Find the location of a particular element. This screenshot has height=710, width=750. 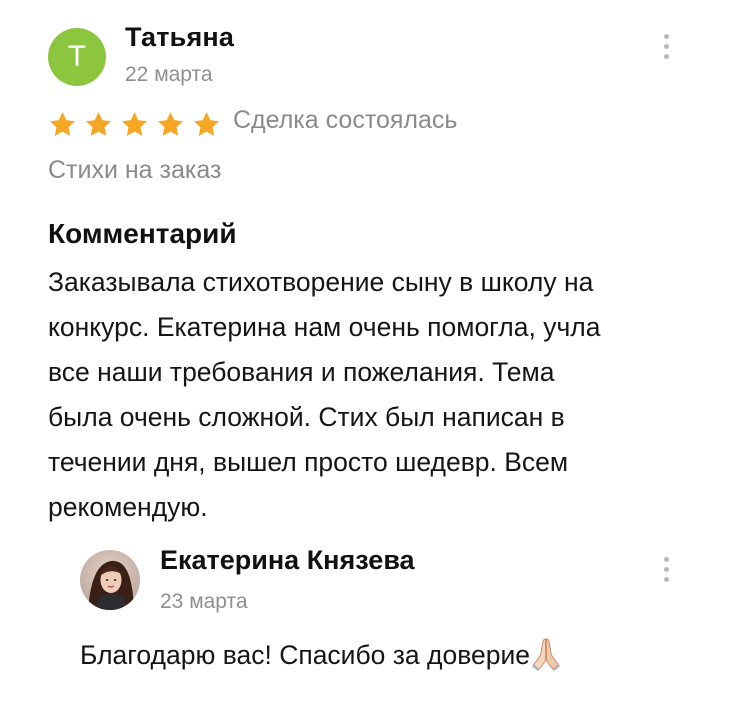

author-avatar: Т is located at coordinates (77, 57).